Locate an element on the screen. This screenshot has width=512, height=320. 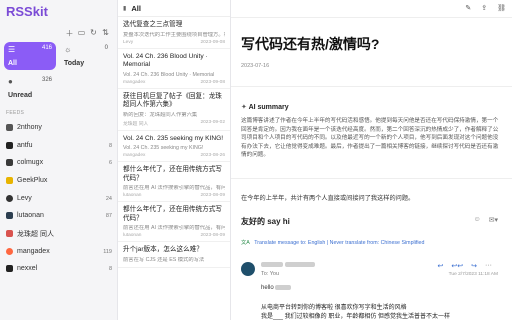
translate-icon: 文A is located at coordinates (245, 243).